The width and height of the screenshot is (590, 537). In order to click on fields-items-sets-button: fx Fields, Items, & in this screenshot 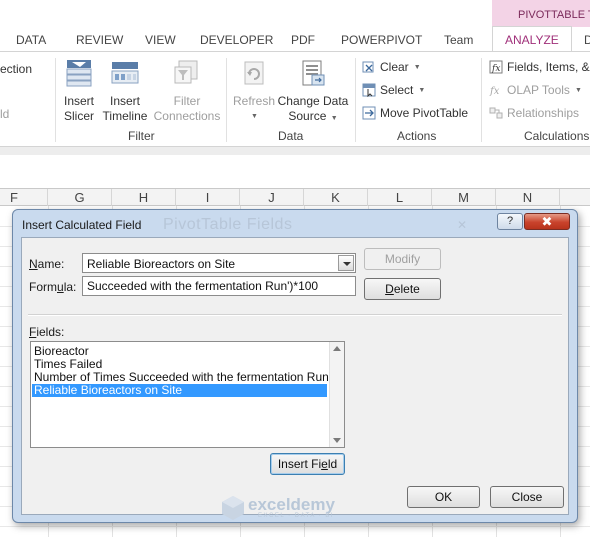, I will do `click(539, 67)`.